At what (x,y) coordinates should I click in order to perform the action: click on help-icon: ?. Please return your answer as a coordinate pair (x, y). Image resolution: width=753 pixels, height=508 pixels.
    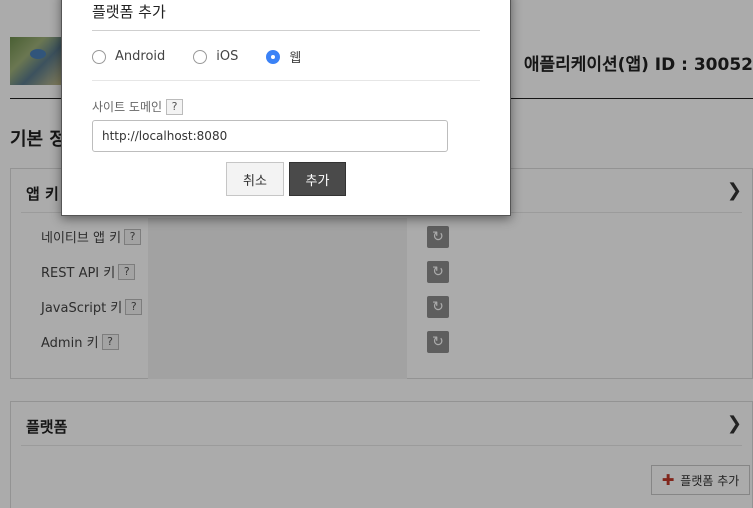
    Looking at the image, I should click on (175, 106).